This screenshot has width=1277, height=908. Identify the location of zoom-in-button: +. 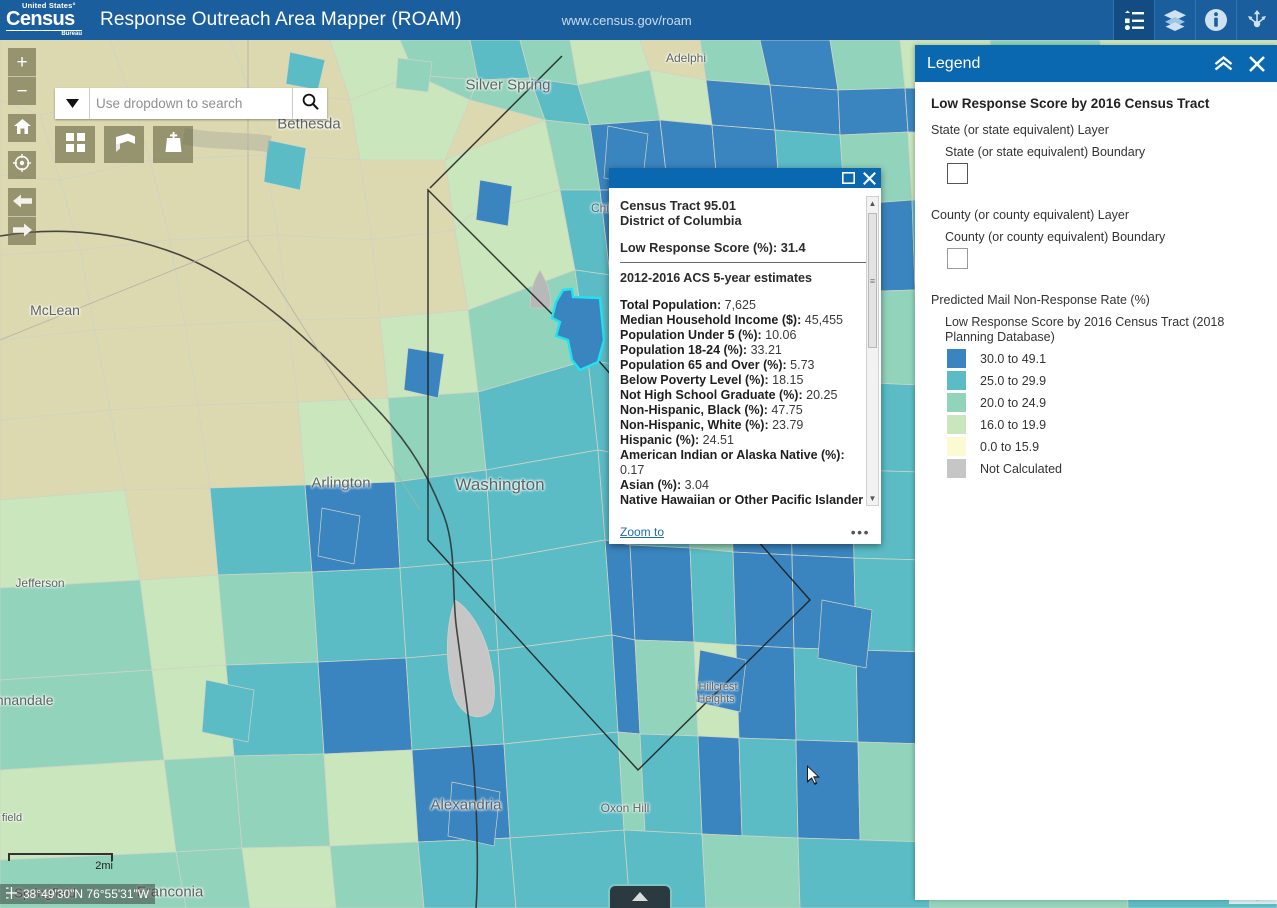
(22, 62).